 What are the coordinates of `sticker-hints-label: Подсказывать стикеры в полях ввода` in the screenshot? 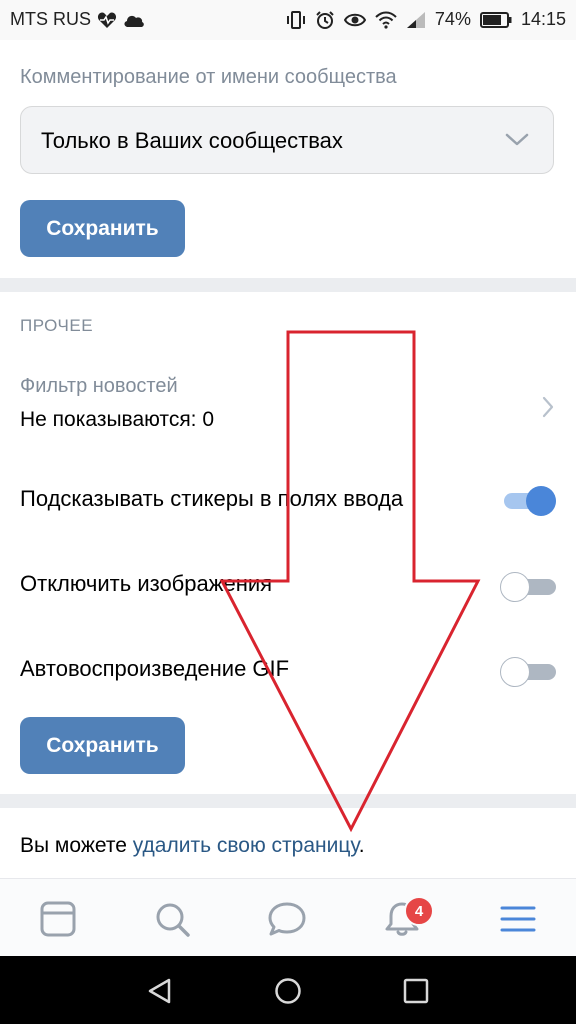 It's located at (212, 498).